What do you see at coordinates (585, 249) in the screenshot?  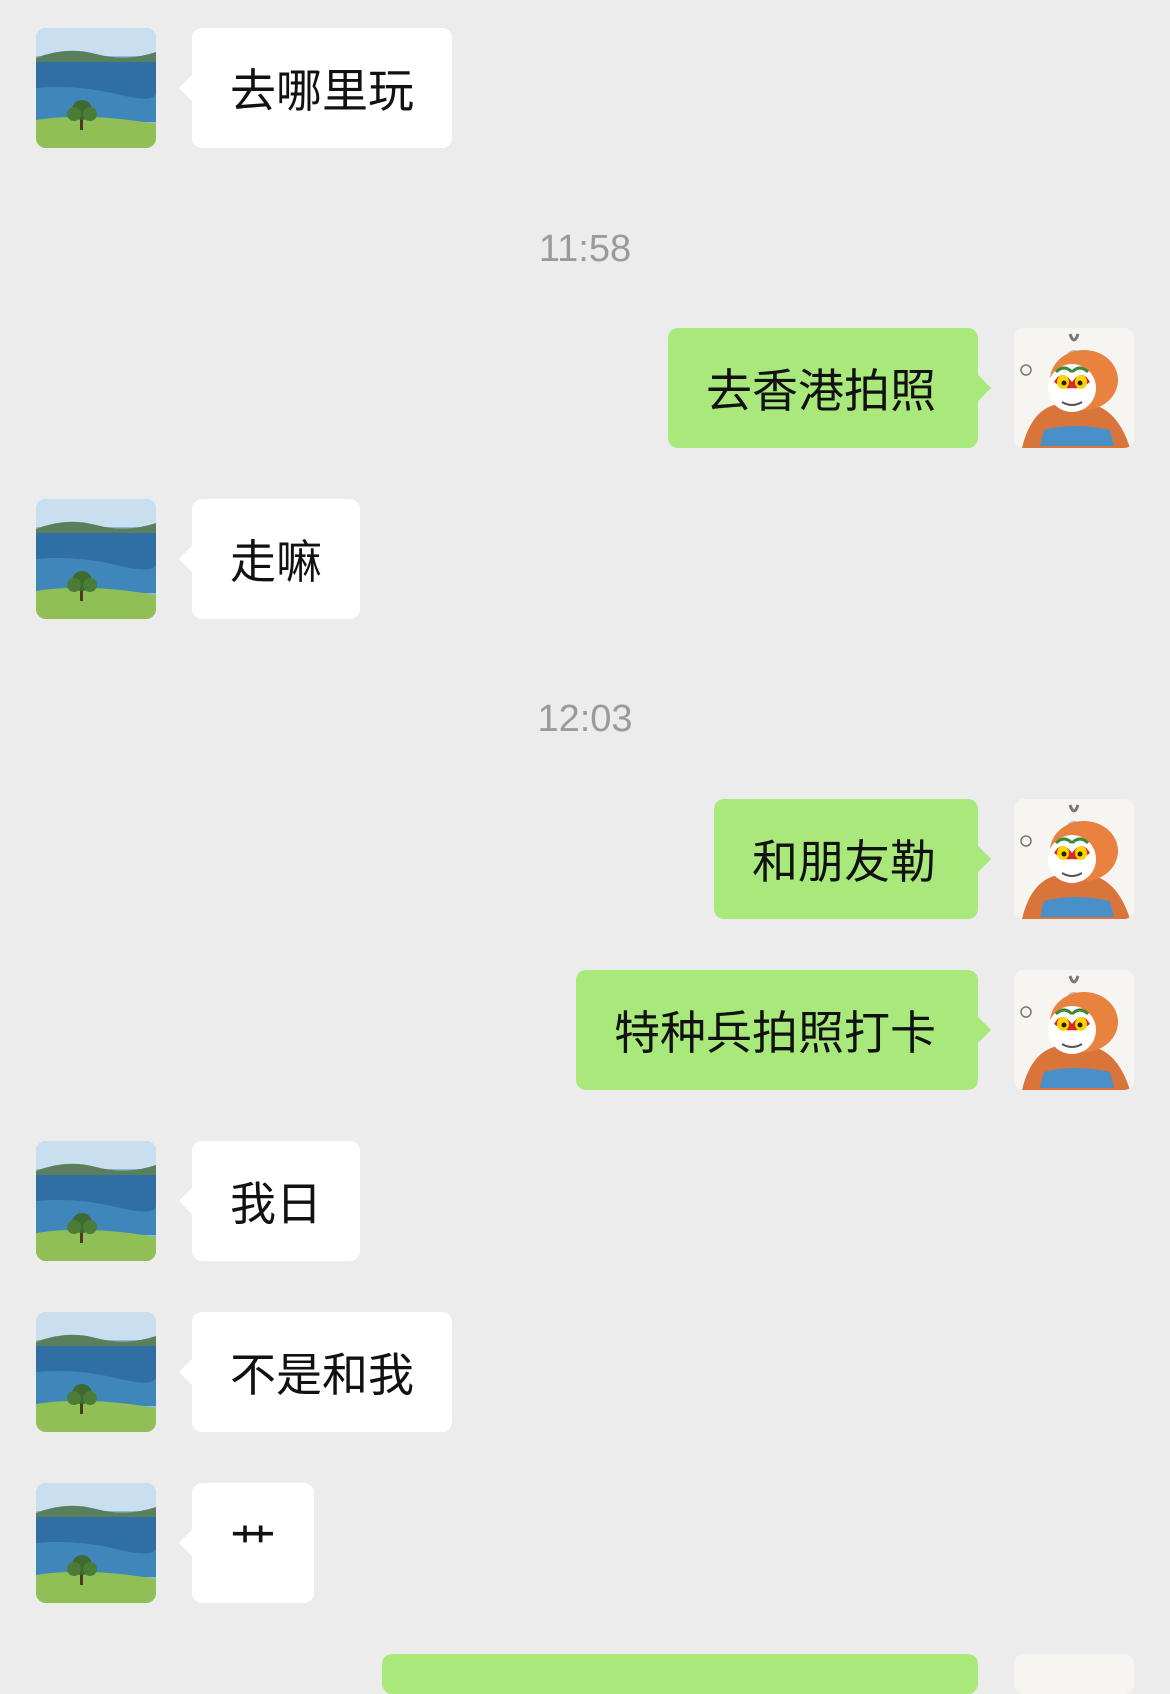 I see `chat-timestamp: 11:58` at bounding box center [585, 249].